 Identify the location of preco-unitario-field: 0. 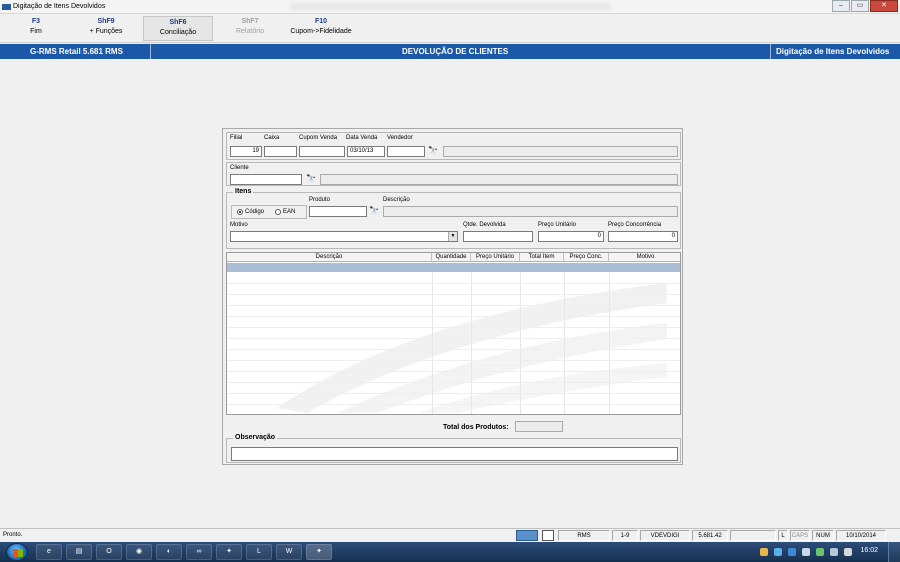
(571, 236).